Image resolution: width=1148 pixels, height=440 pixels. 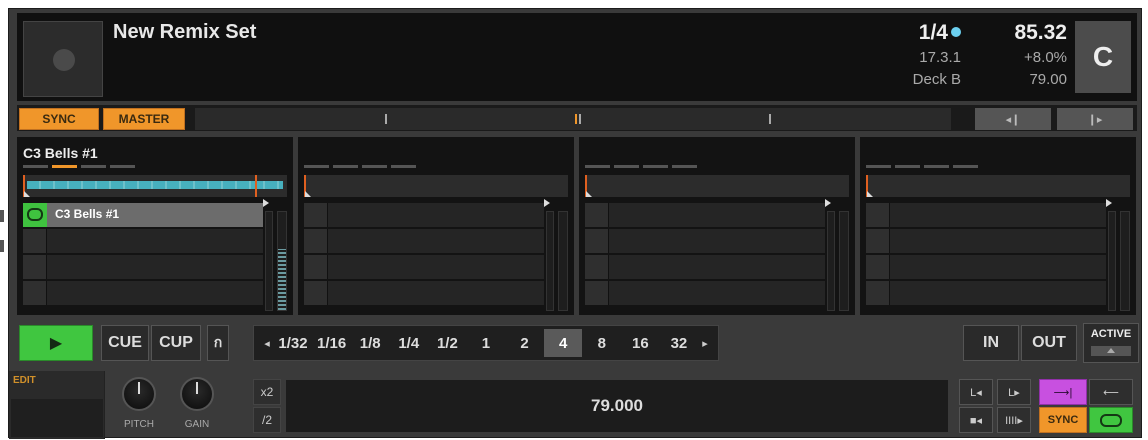 I want to click on cup-button: CUP, so click(x=176, y=343).